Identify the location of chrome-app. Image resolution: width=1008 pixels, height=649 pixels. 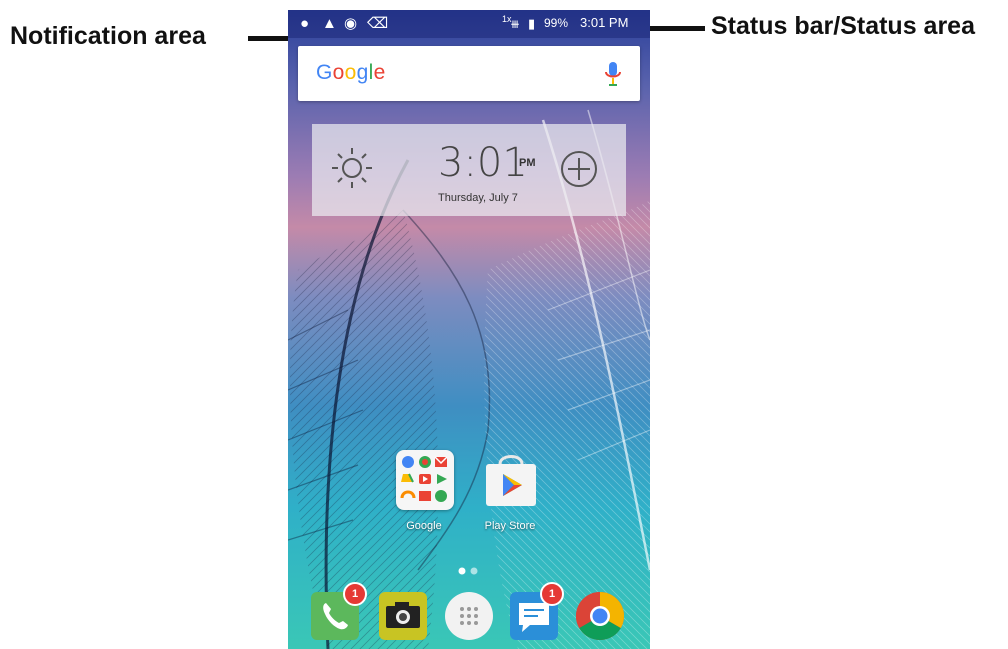
(600, 616).